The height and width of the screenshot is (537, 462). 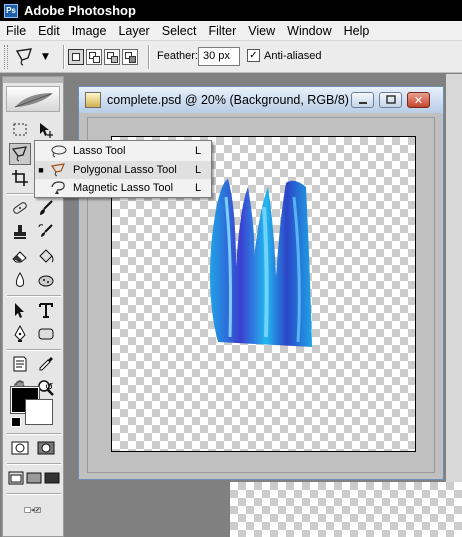 What do you see at coordinates (309, 31) in the screenshot?
I see `menu-window: Window` at bounding box center [309, 31].